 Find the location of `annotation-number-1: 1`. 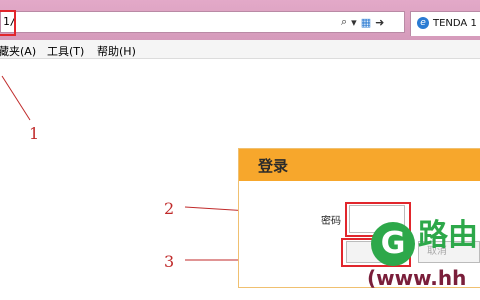

annotation-number-1: 1 is located at coordinates (34, 133).